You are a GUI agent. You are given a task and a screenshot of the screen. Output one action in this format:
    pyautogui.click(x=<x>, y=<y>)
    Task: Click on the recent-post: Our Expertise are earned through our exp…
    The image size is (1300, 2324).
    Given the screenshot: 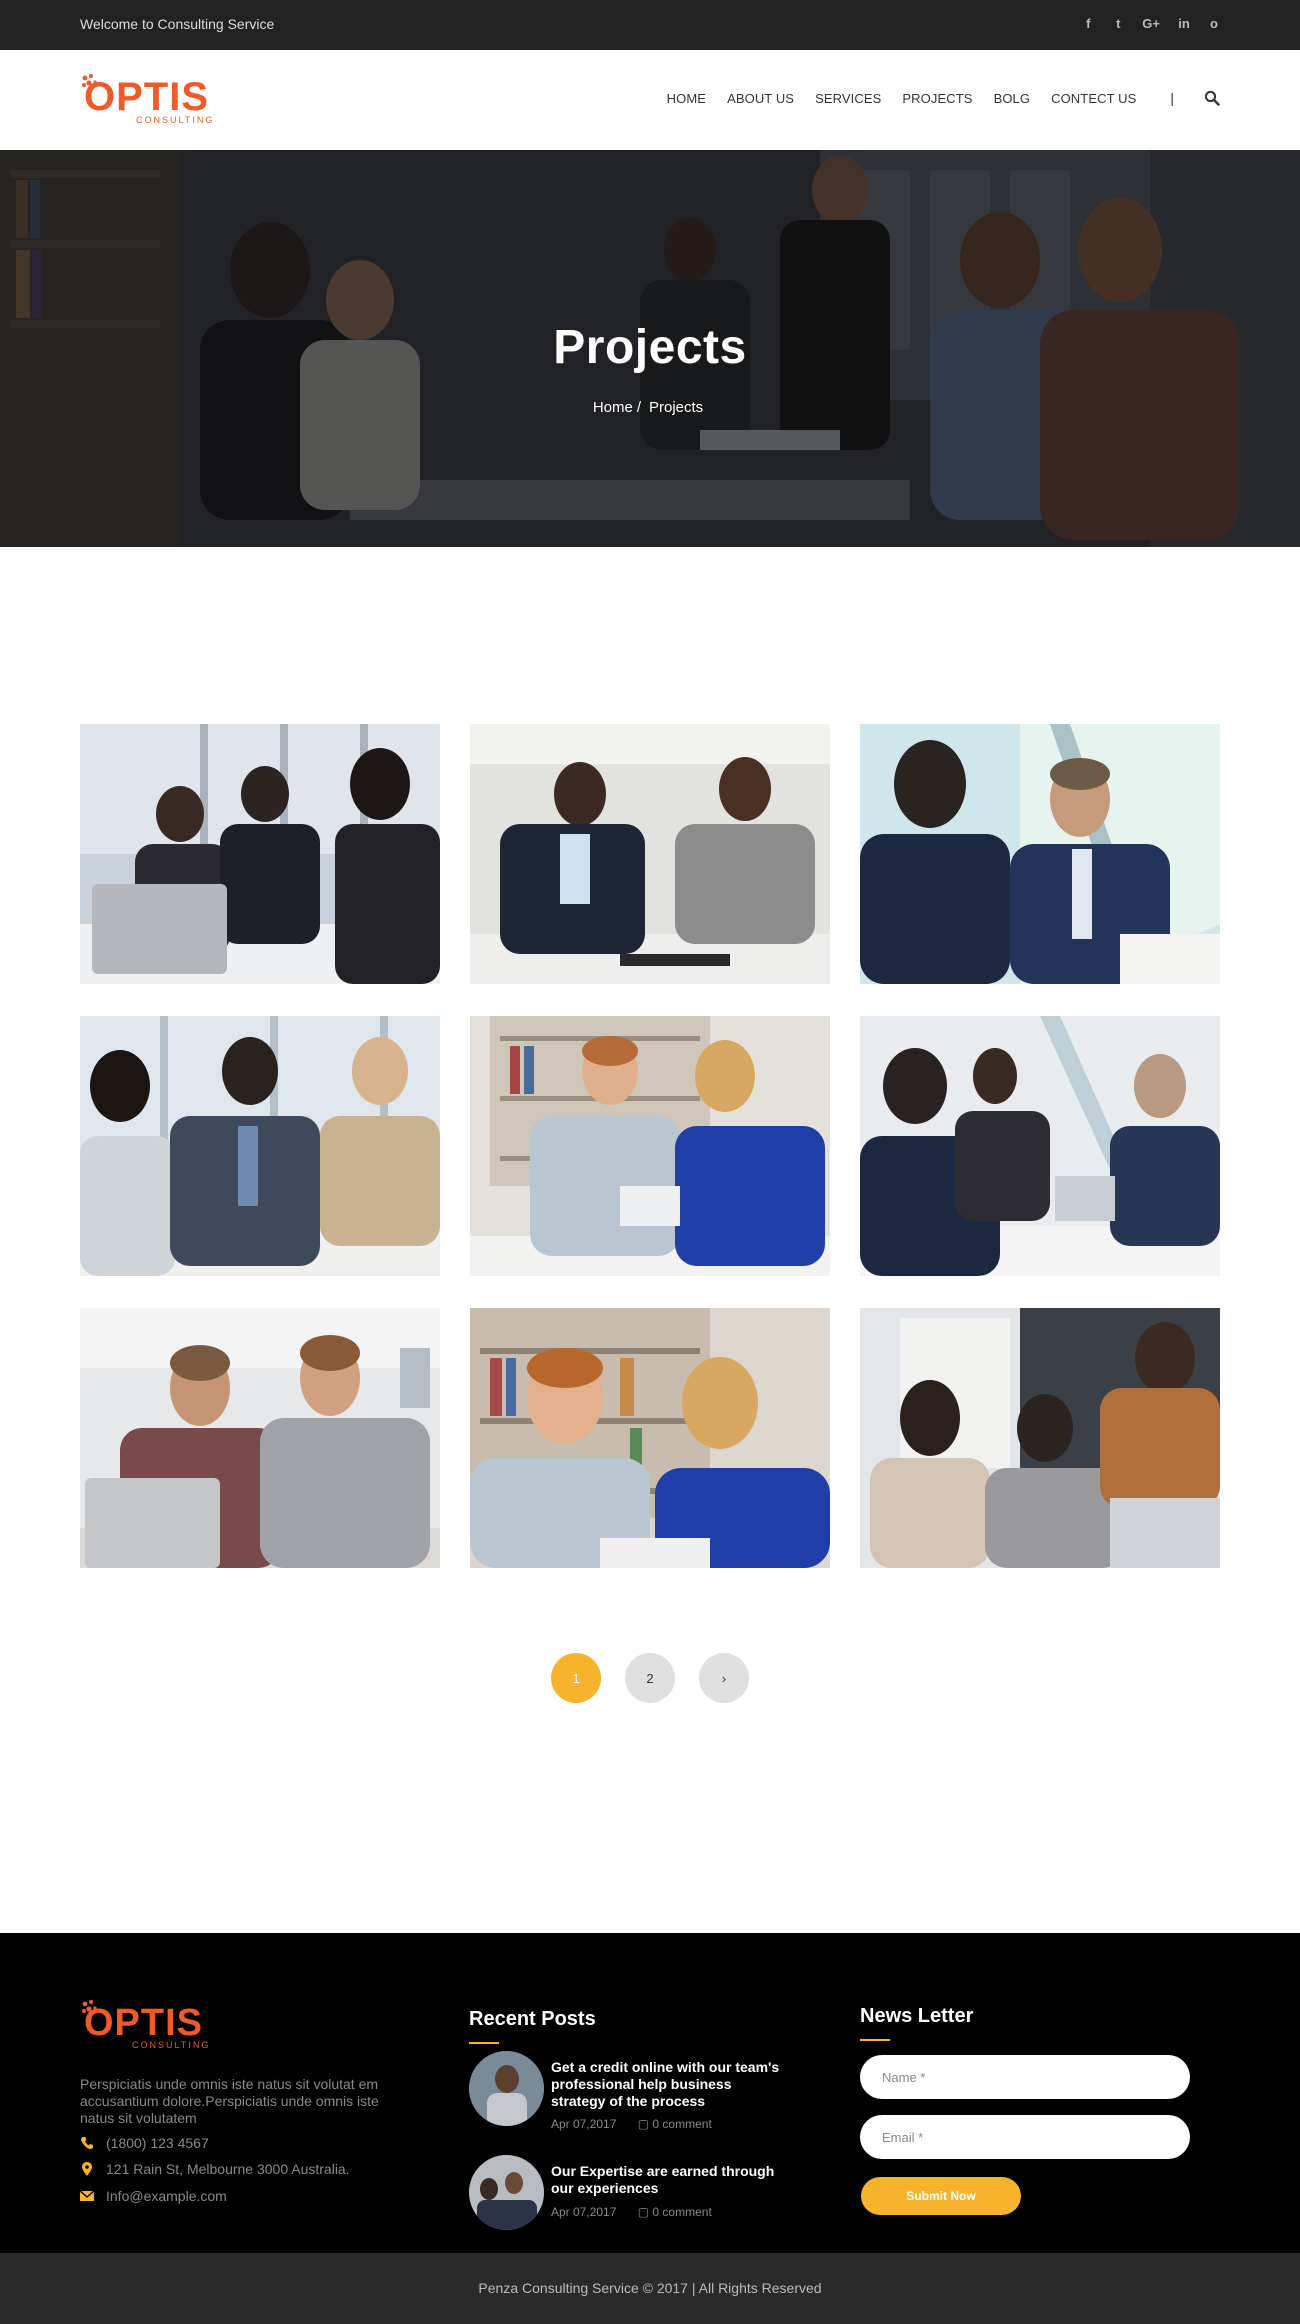 What is the action you would take?
    pyautogui.click(x=629, y=2195)
    